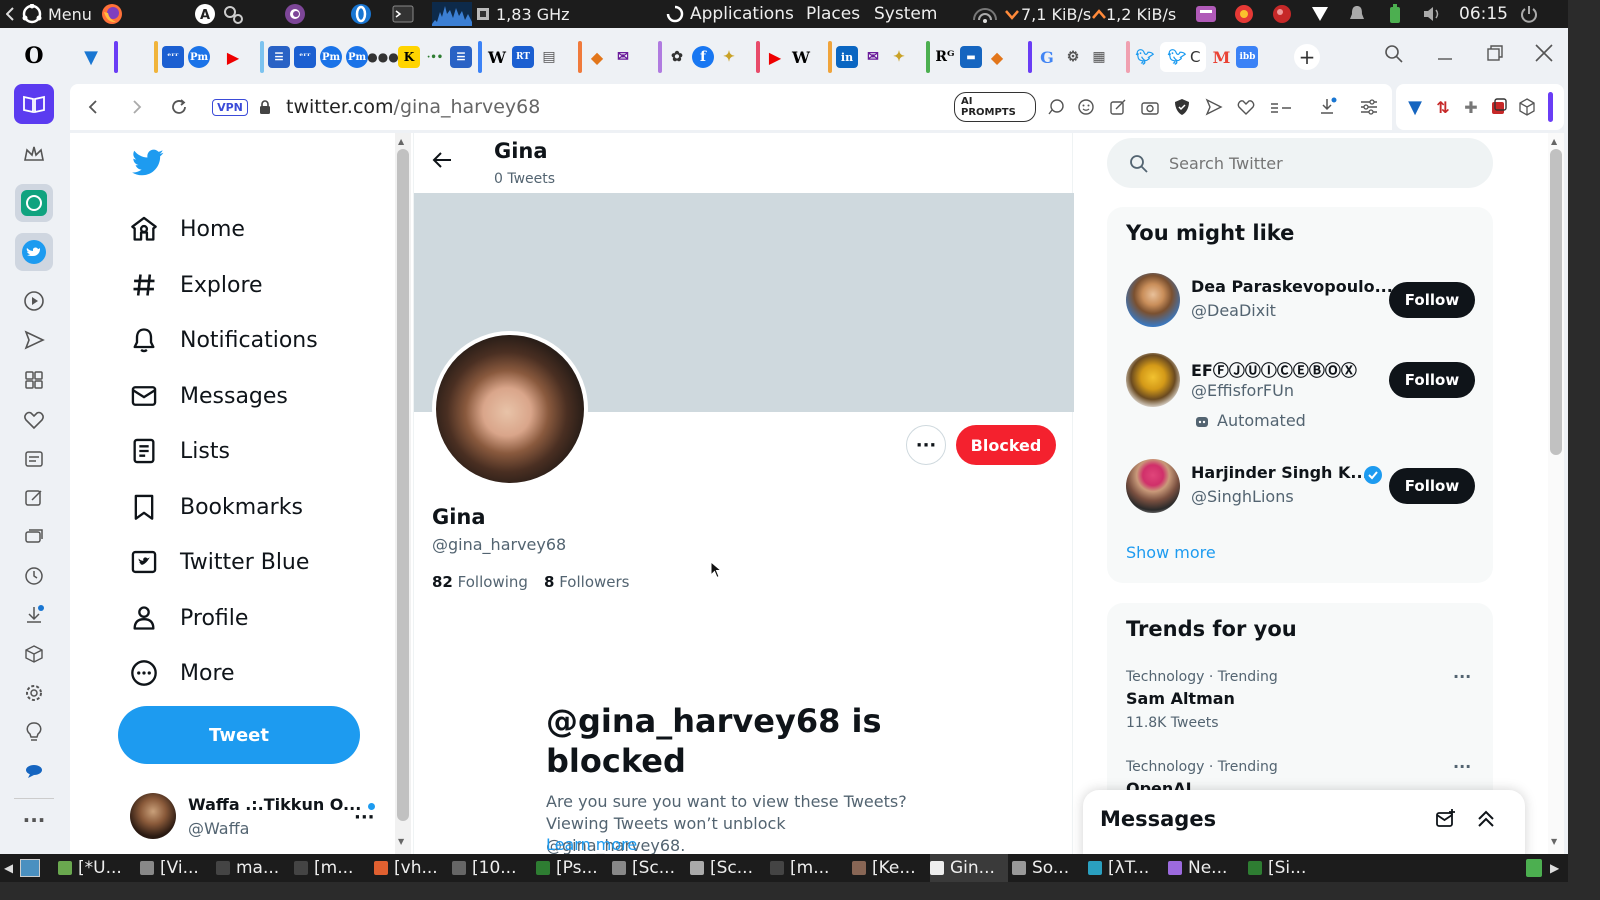  What do you see at coordinates (199, 57) in the screenshot?
I see `tab-group: ᵉʳʳ Pm ▶` at bounding box center [199, 57].